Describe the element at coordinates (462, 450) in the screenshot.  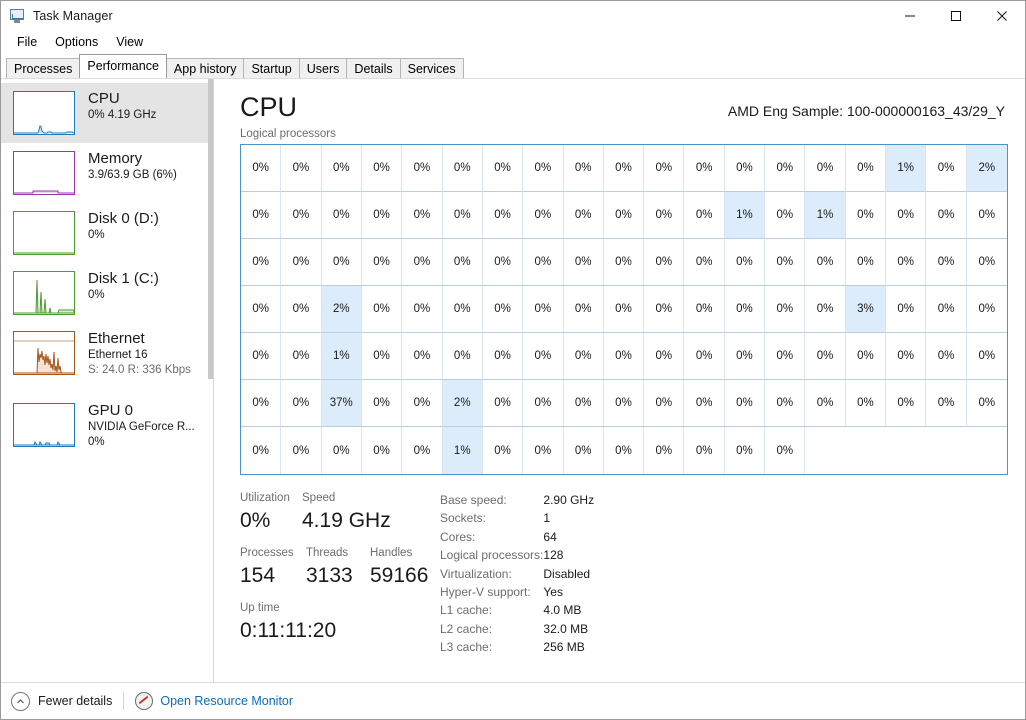
I see `logical-processor-cell: 1%` at that location.